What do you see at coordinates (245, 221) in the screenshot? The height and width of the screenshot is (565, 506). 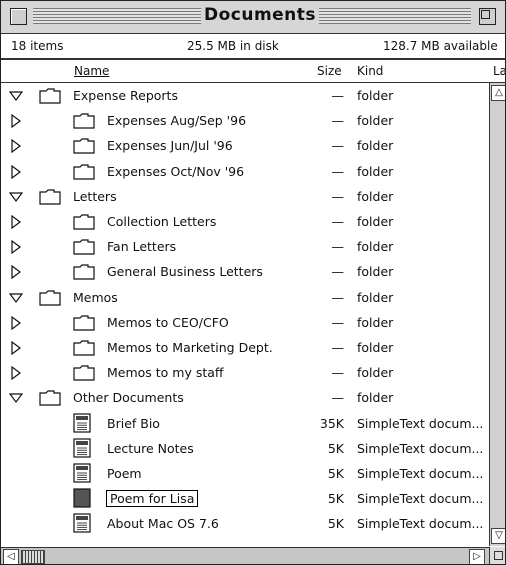 I see `folder-row: Collection Letters — folder` at bounding box center [245, 221].